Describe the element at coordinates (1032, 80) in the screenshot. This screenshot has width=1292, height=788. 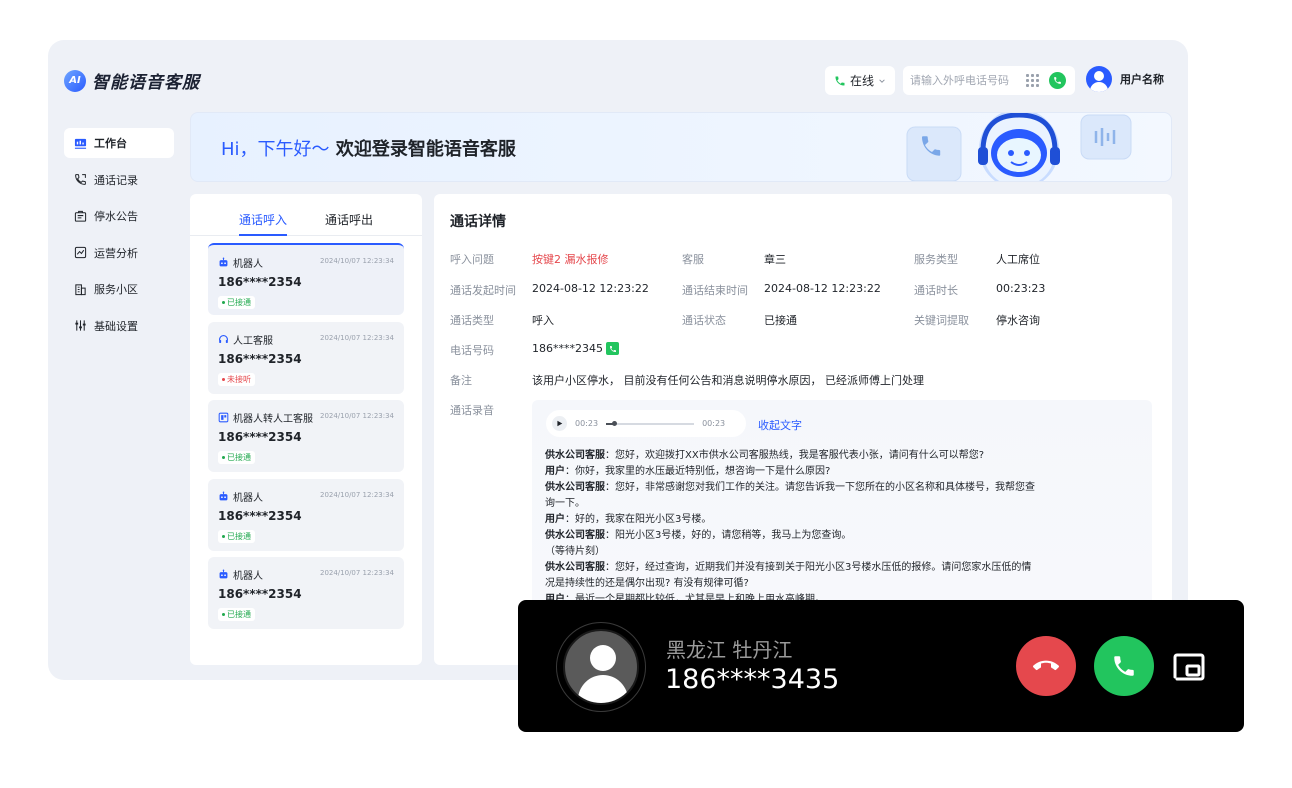
I see `dialpad-icon` at that location.